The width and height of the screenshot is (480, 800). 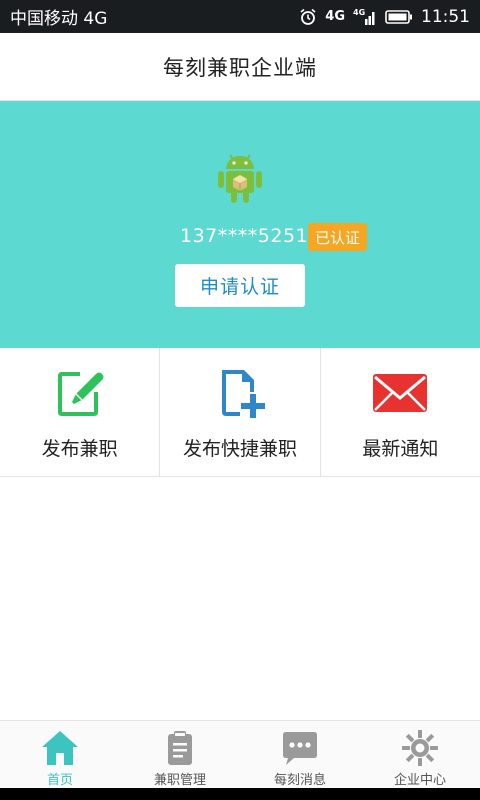 What do you see at coordinates (400, 449) in the screenshot?
I see `latest-notices-label: 最新通知` at bounding box center [400, 449].